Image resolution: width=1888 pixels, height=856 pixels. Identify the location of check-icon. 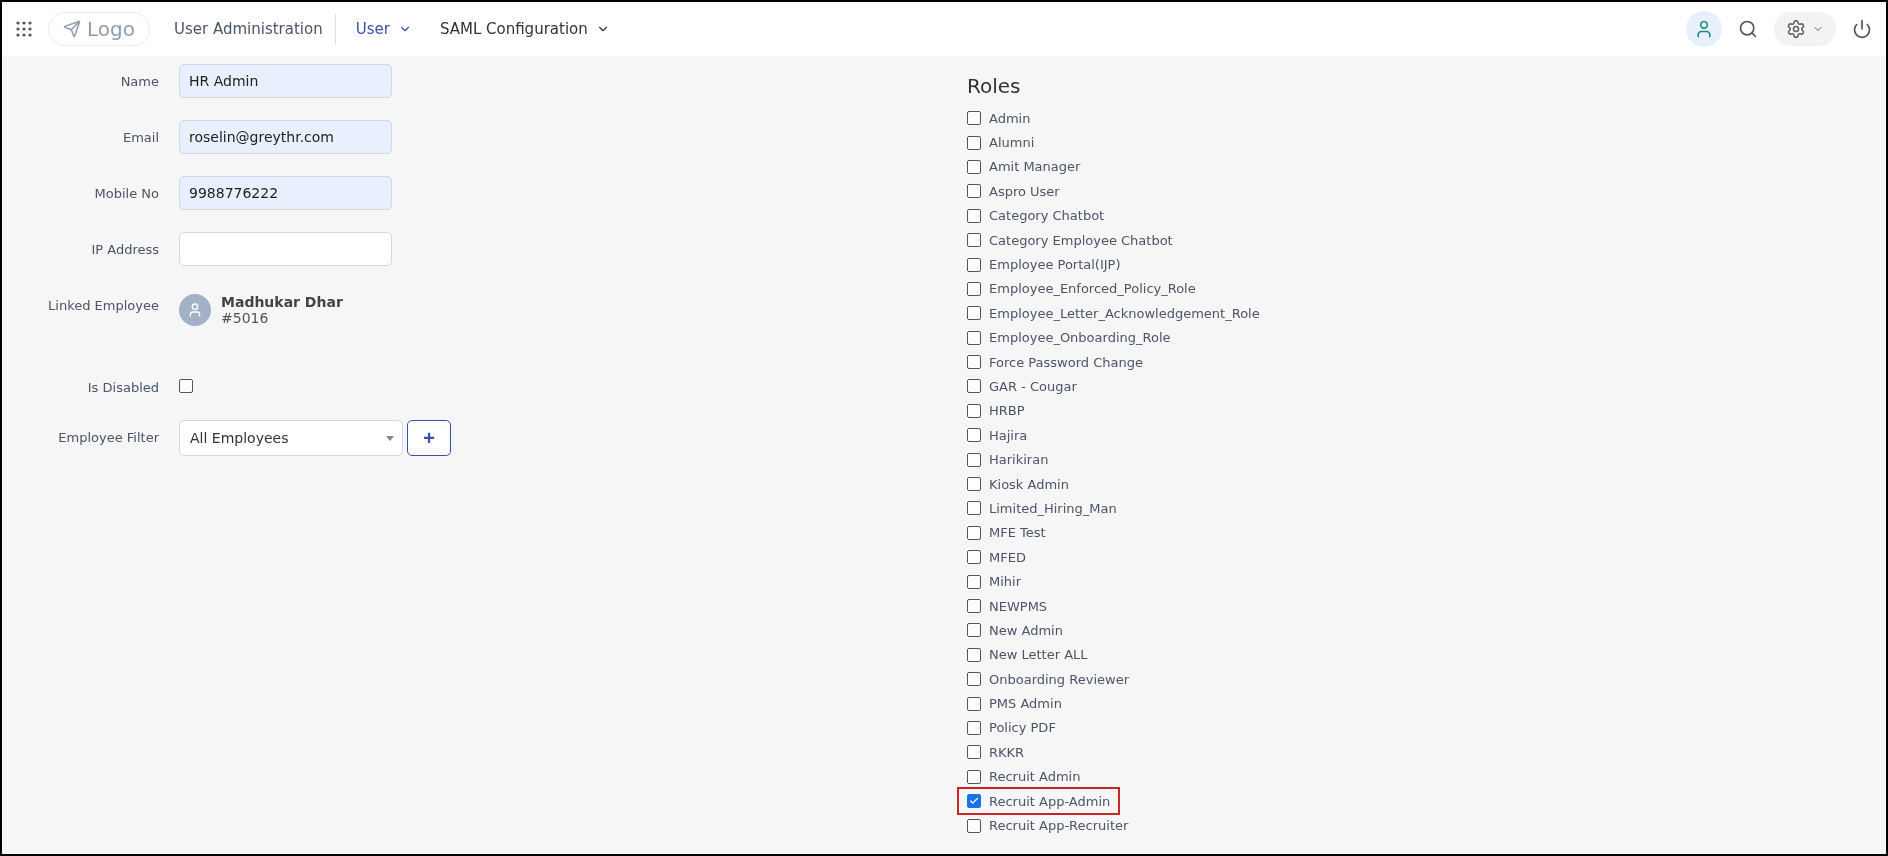
(974, 801).